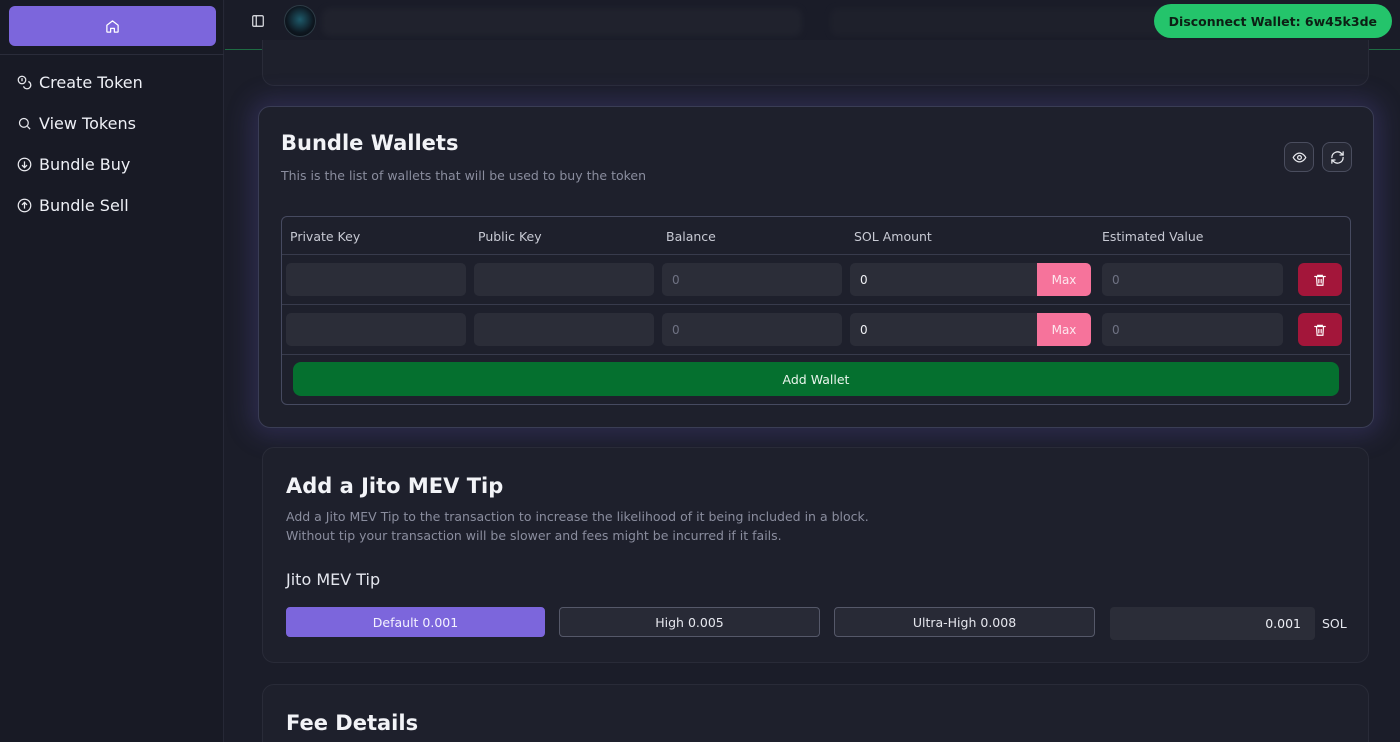 This screenshot has height=742, width=1400. Describe the element at coordinates (815, 713) in the screenshot. I see `fee-details-card: Fee Details` at that location.